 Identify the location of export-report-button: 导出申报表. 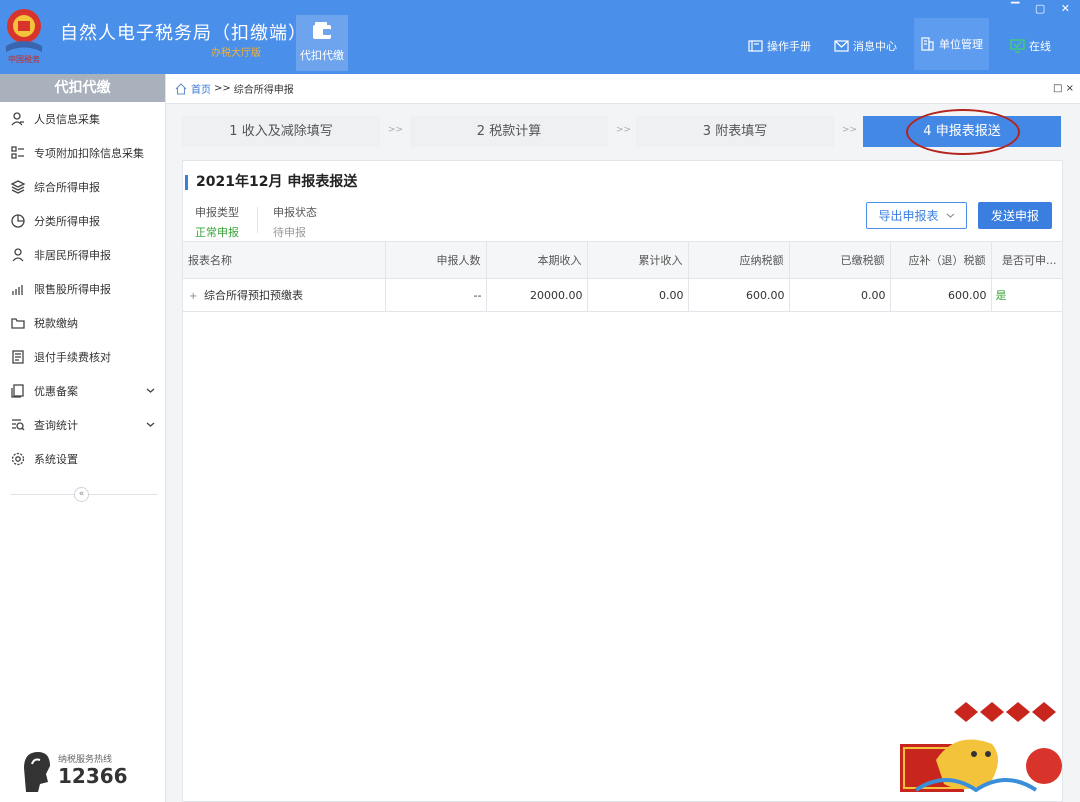
(916, 215).